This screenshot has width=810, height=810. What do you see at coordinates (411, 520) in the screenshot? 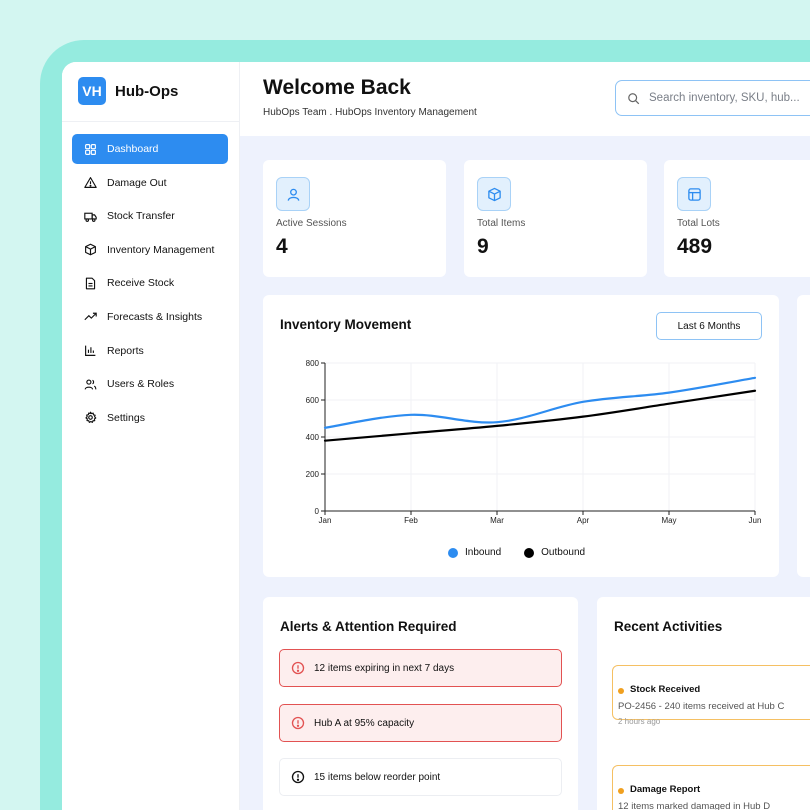
I see `x-tick-label: Feb` at bounding box center [411, 520].